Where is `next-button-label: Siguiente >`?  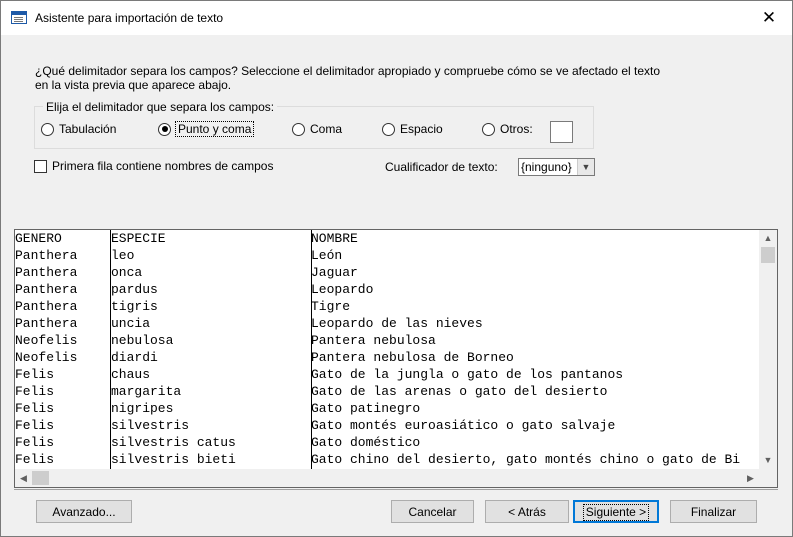 next-button-label: Siguiente > is located at coordinates (616, 512).